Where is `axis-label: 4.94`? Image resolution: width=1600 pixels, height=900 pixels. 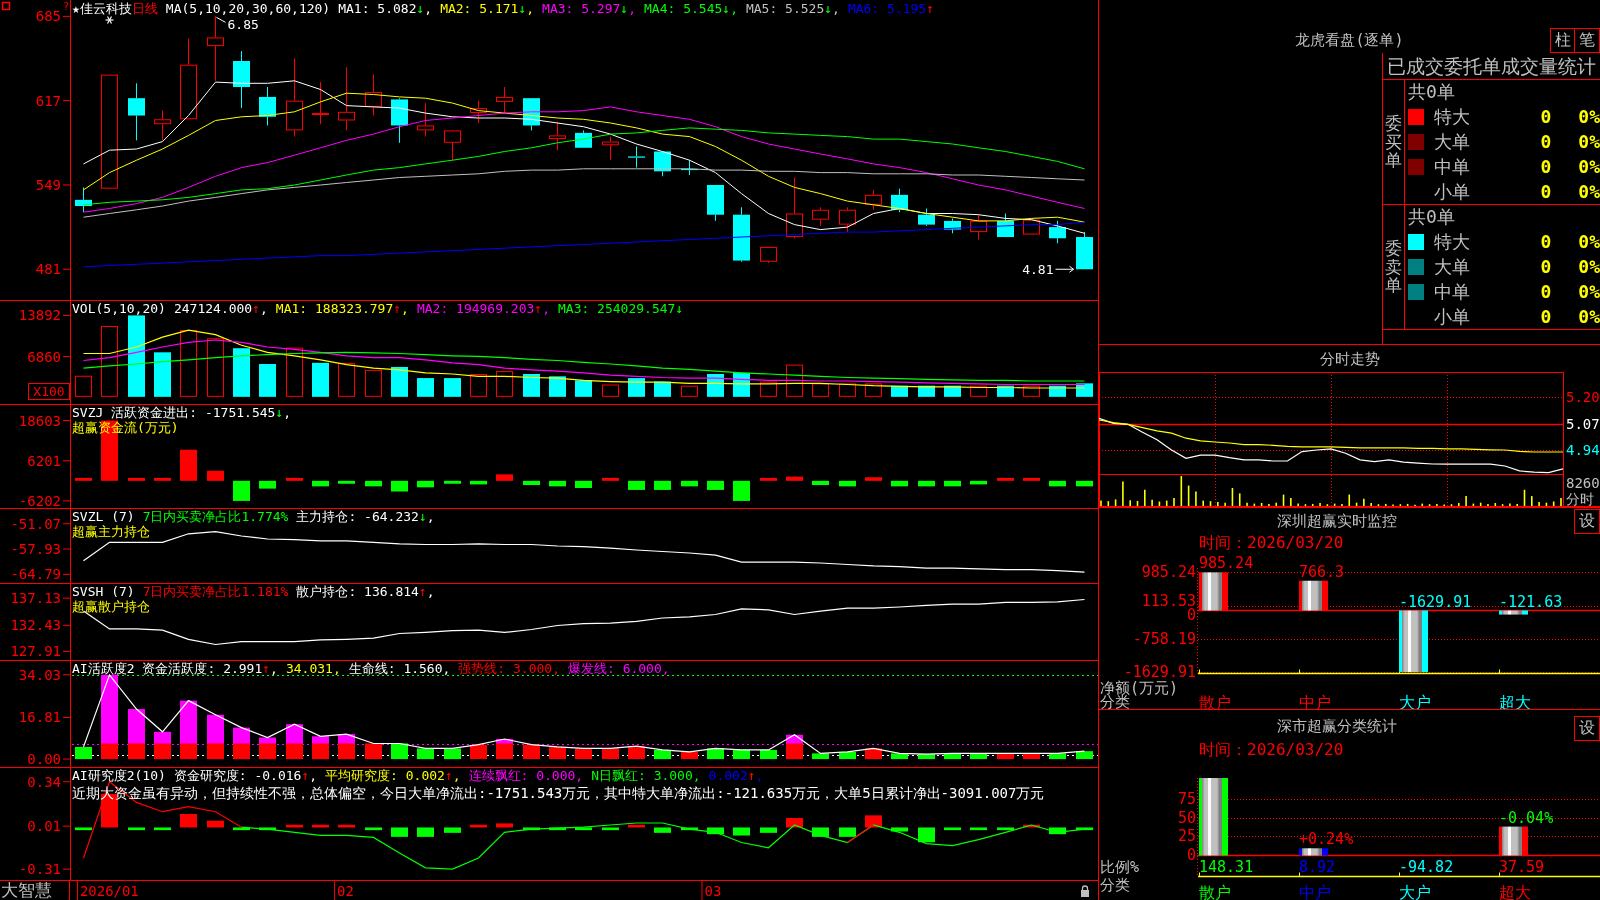 axis-label: 4.94 is located at coordinates (1583, 449).